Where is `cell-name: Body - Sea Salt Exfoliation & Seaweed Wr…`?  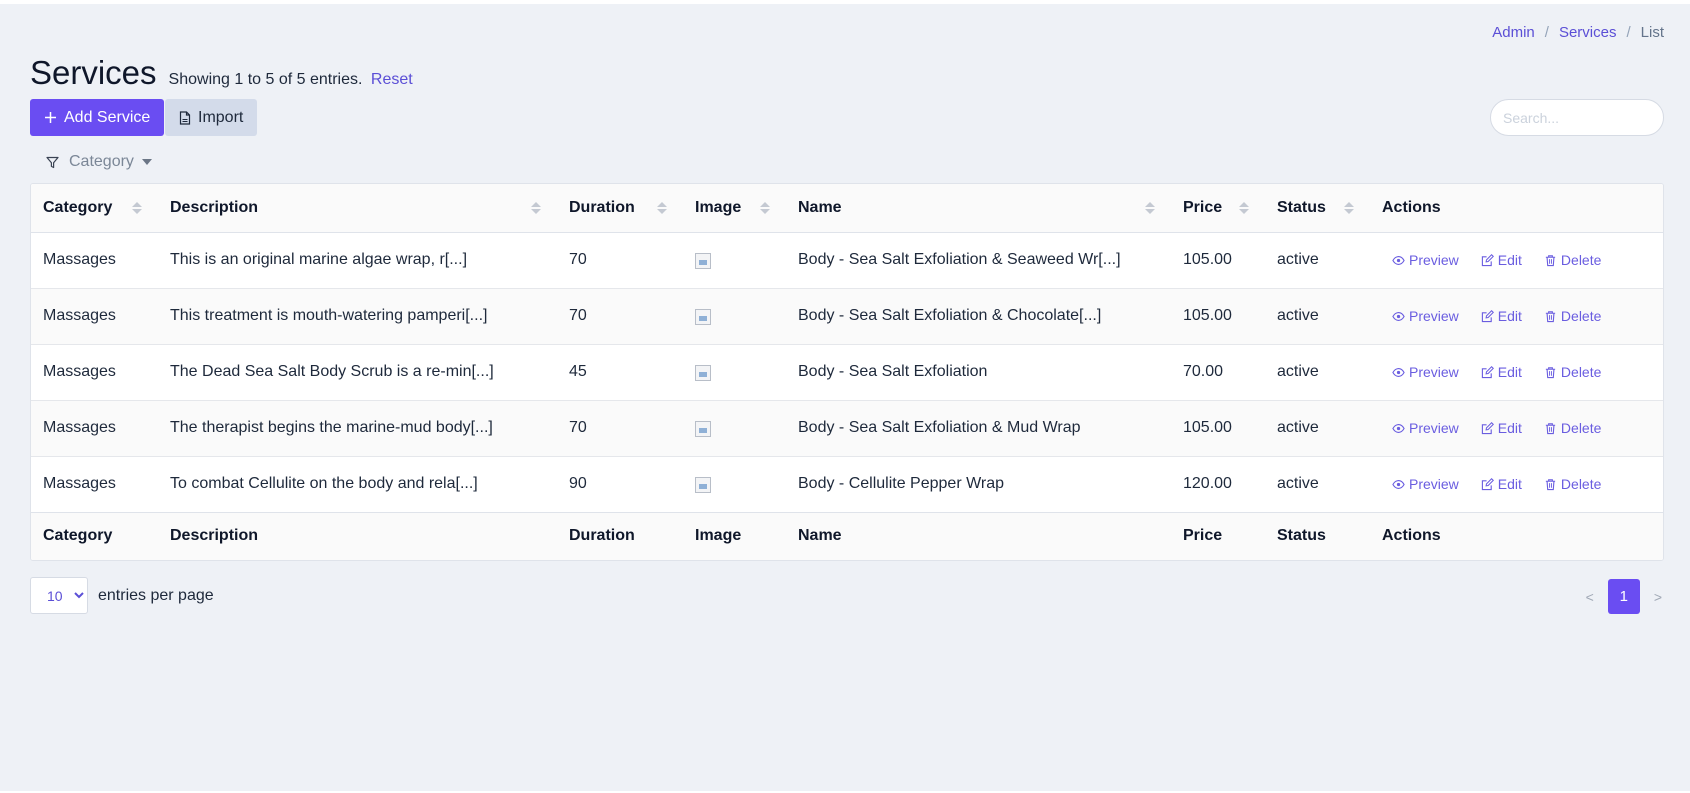 cell-name: Body - Sea Salt Exfoliation & Seaweed Wr… is located at coordinates (978, 260).